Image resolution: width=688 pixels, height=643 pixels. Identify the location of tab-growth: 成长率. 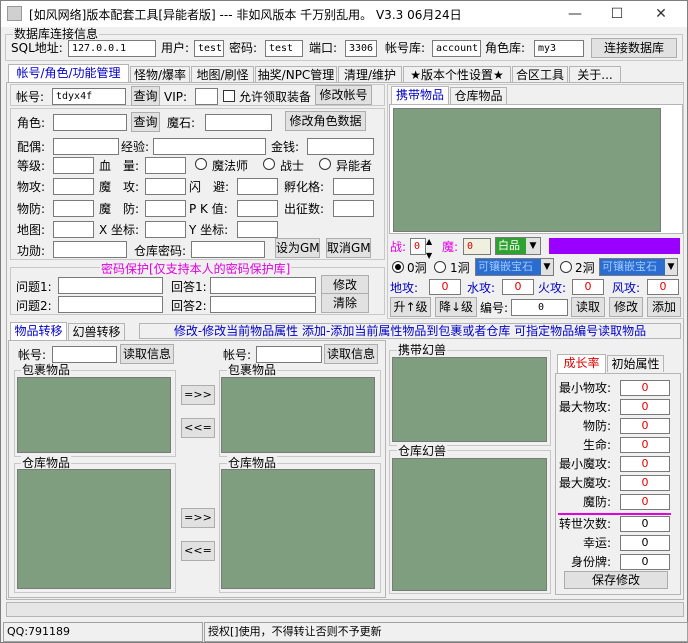
(581, 363).